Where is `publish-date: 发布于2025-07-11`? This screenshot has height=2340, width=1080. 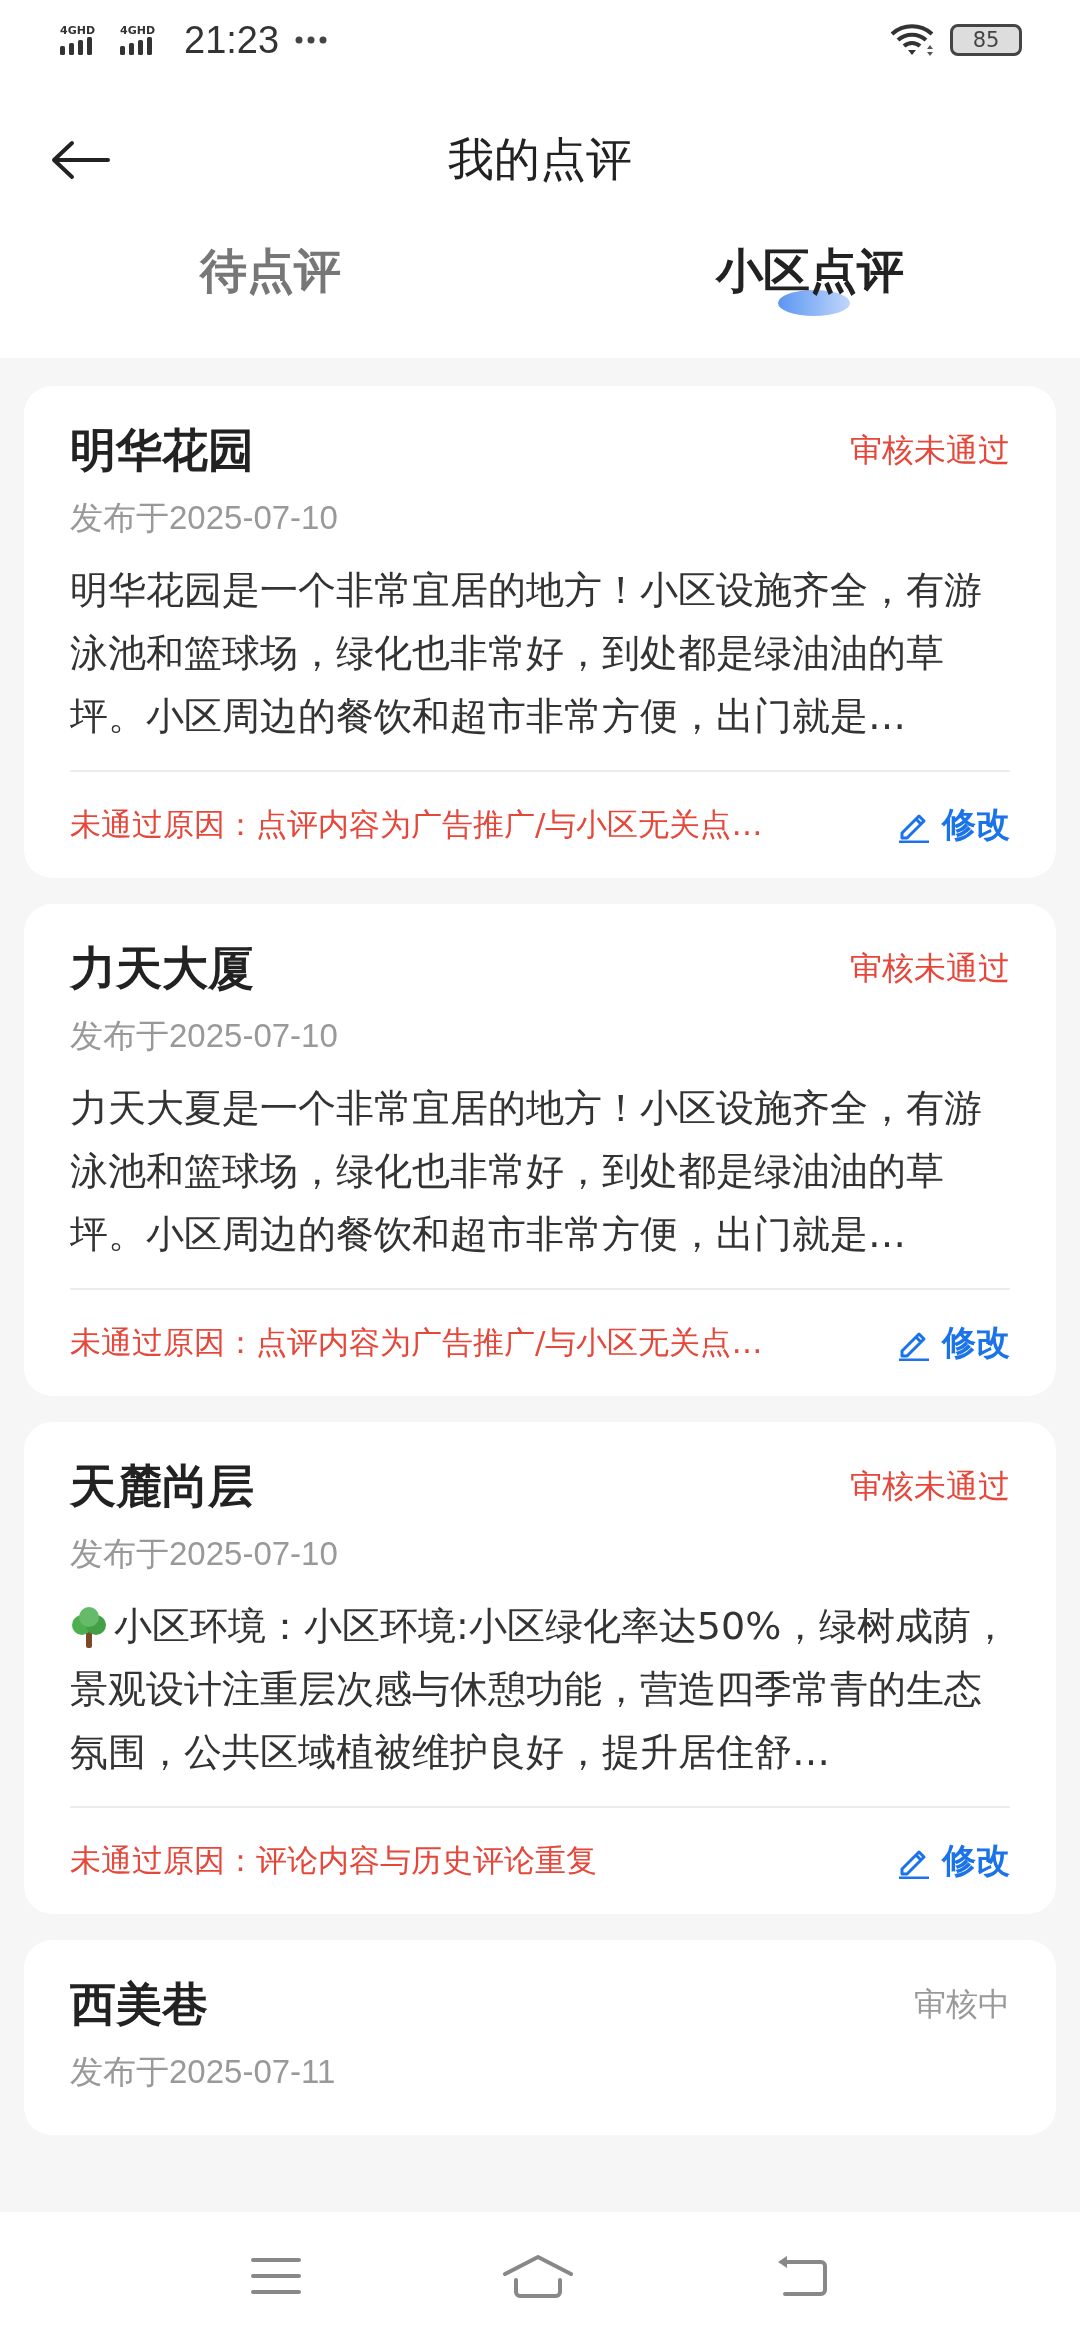
publish-date: 发布于2025-07-11 is located at coordinates (203, 2072).